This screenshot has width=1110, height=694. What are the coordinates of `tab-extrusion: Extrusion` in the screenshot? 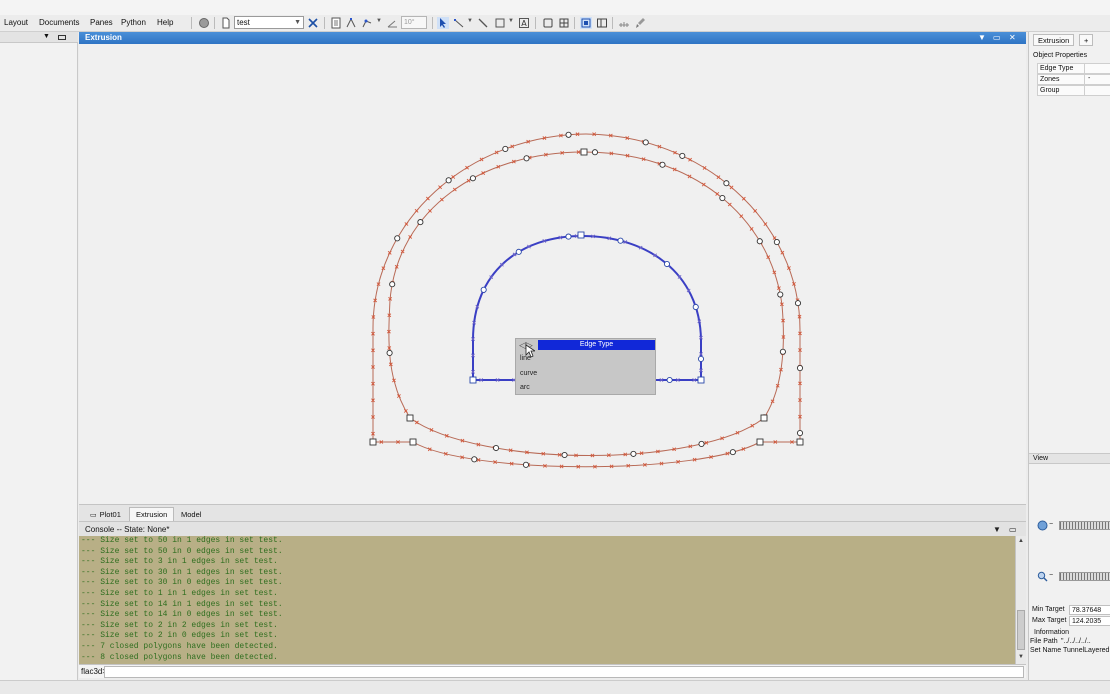 It's located at (152, 514).